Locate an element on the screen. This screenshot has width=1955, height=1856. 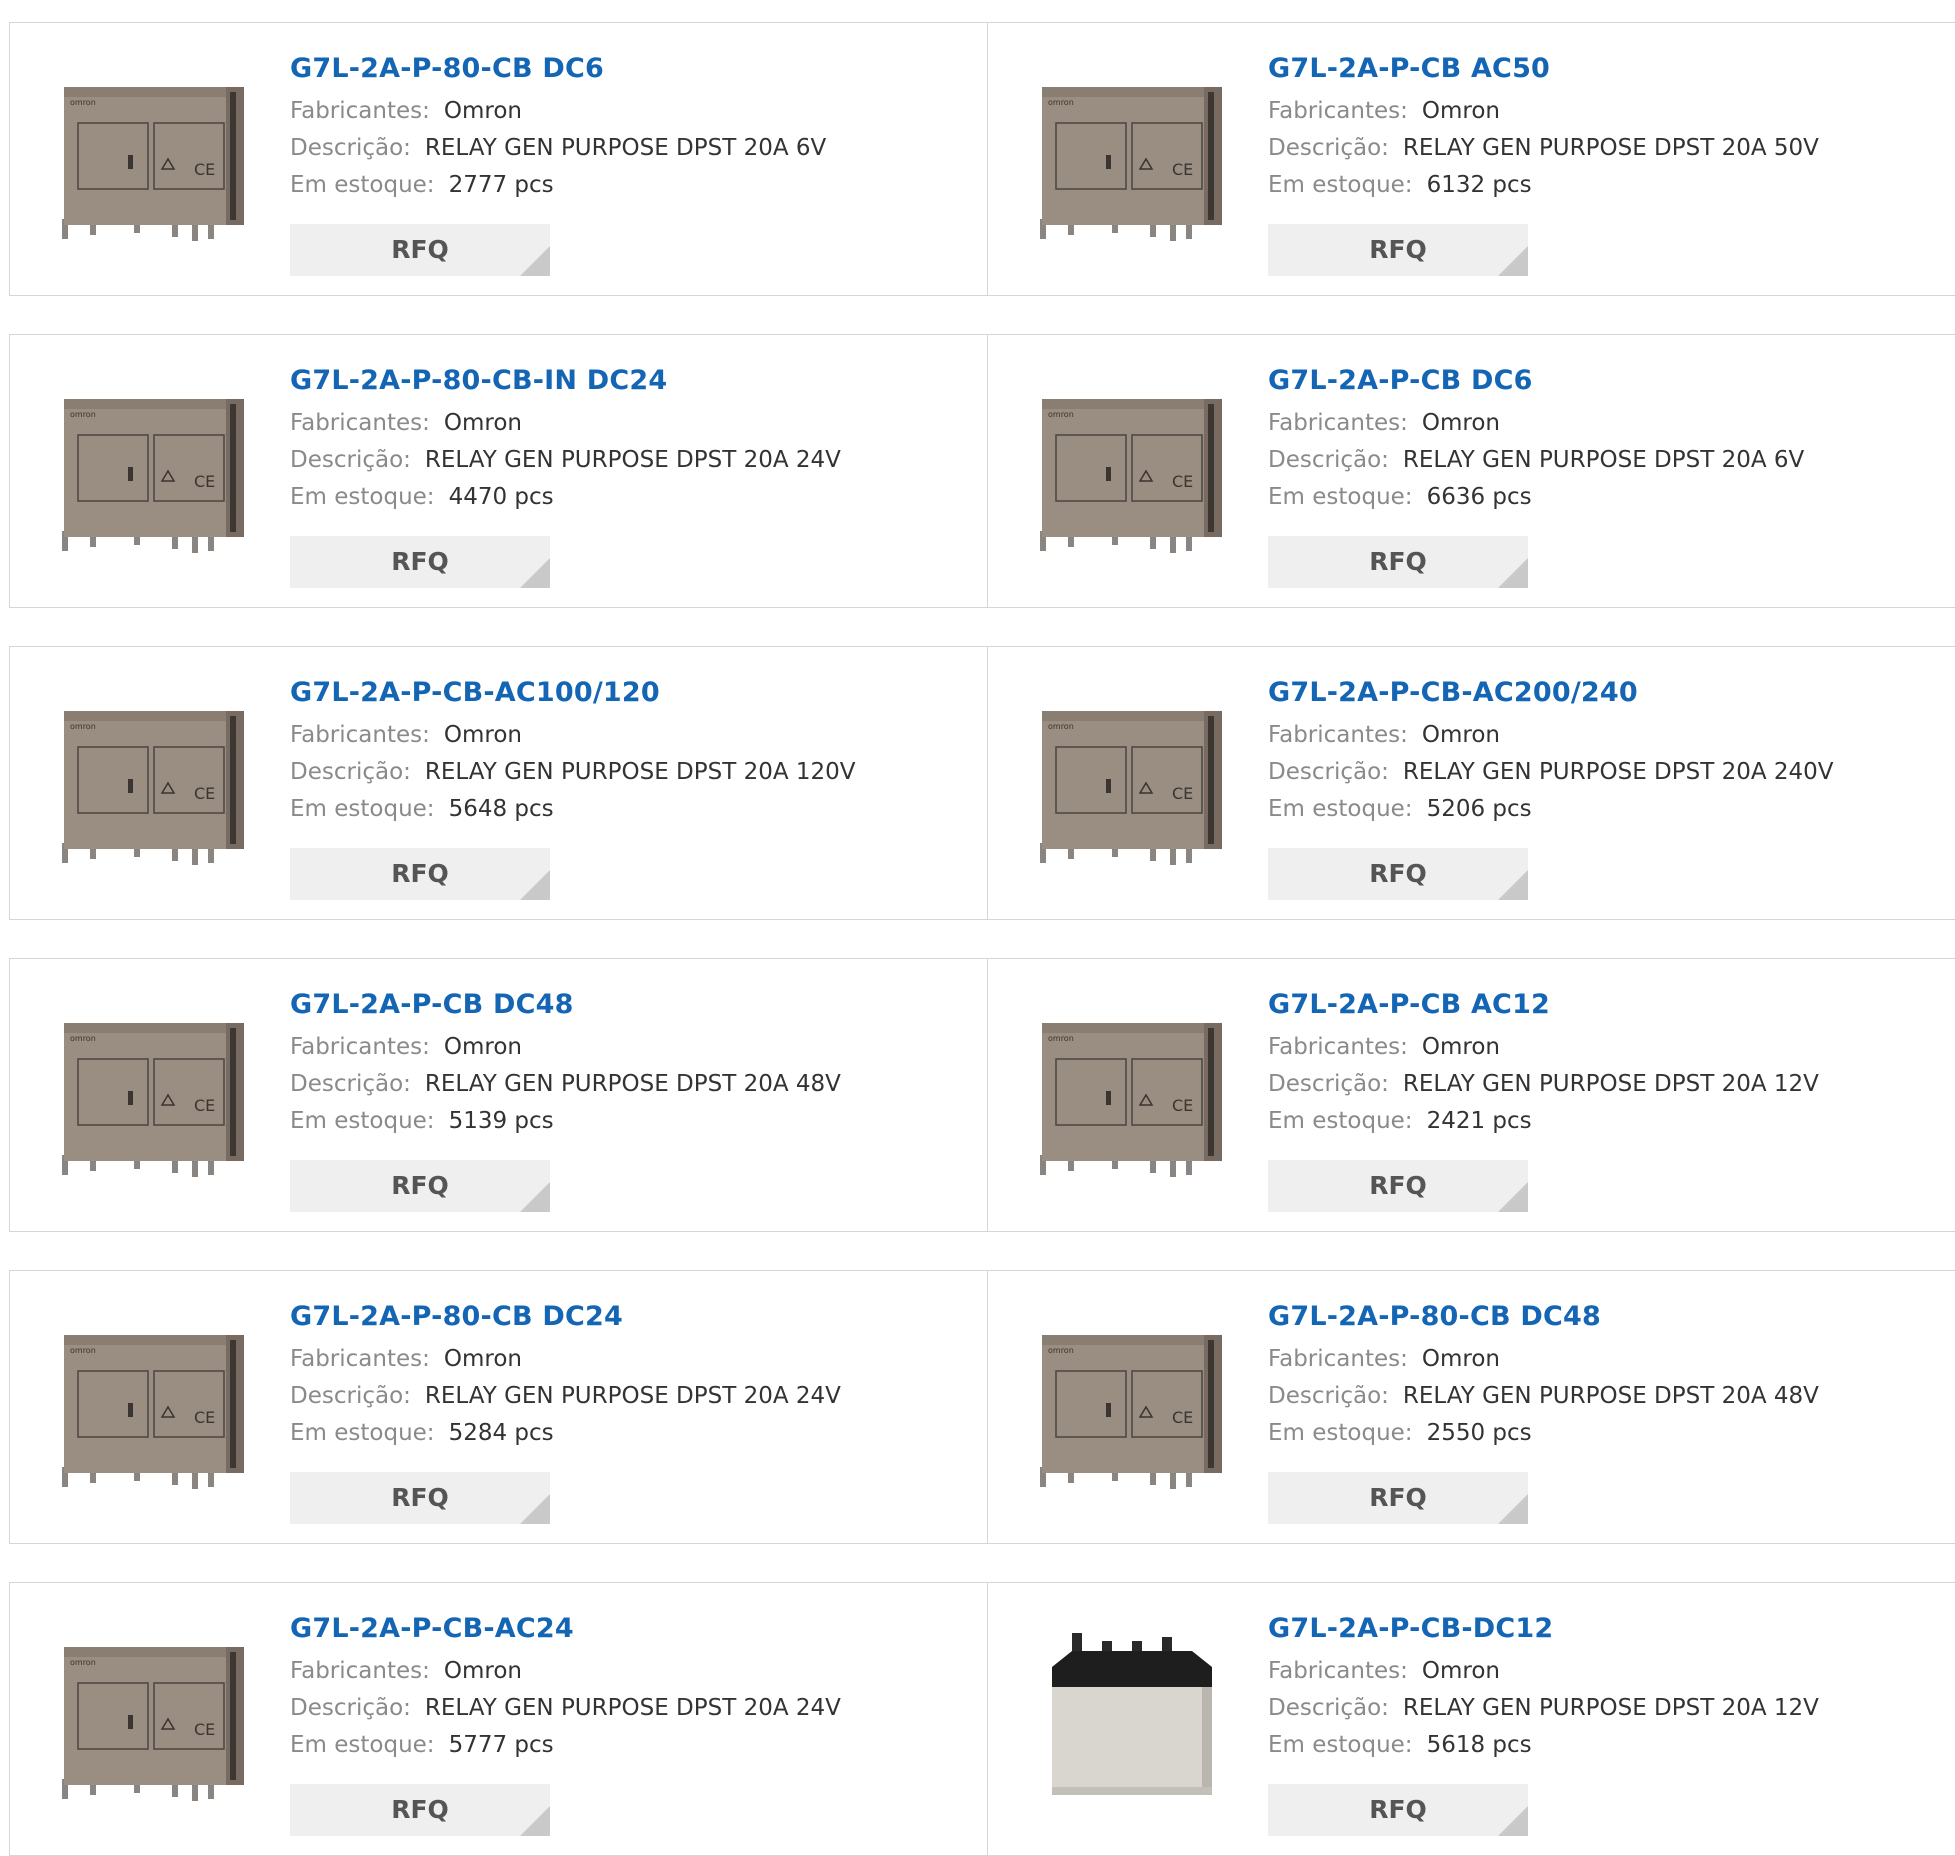
stock-value: 5284 pcs is located at coordinates (501, 1433).